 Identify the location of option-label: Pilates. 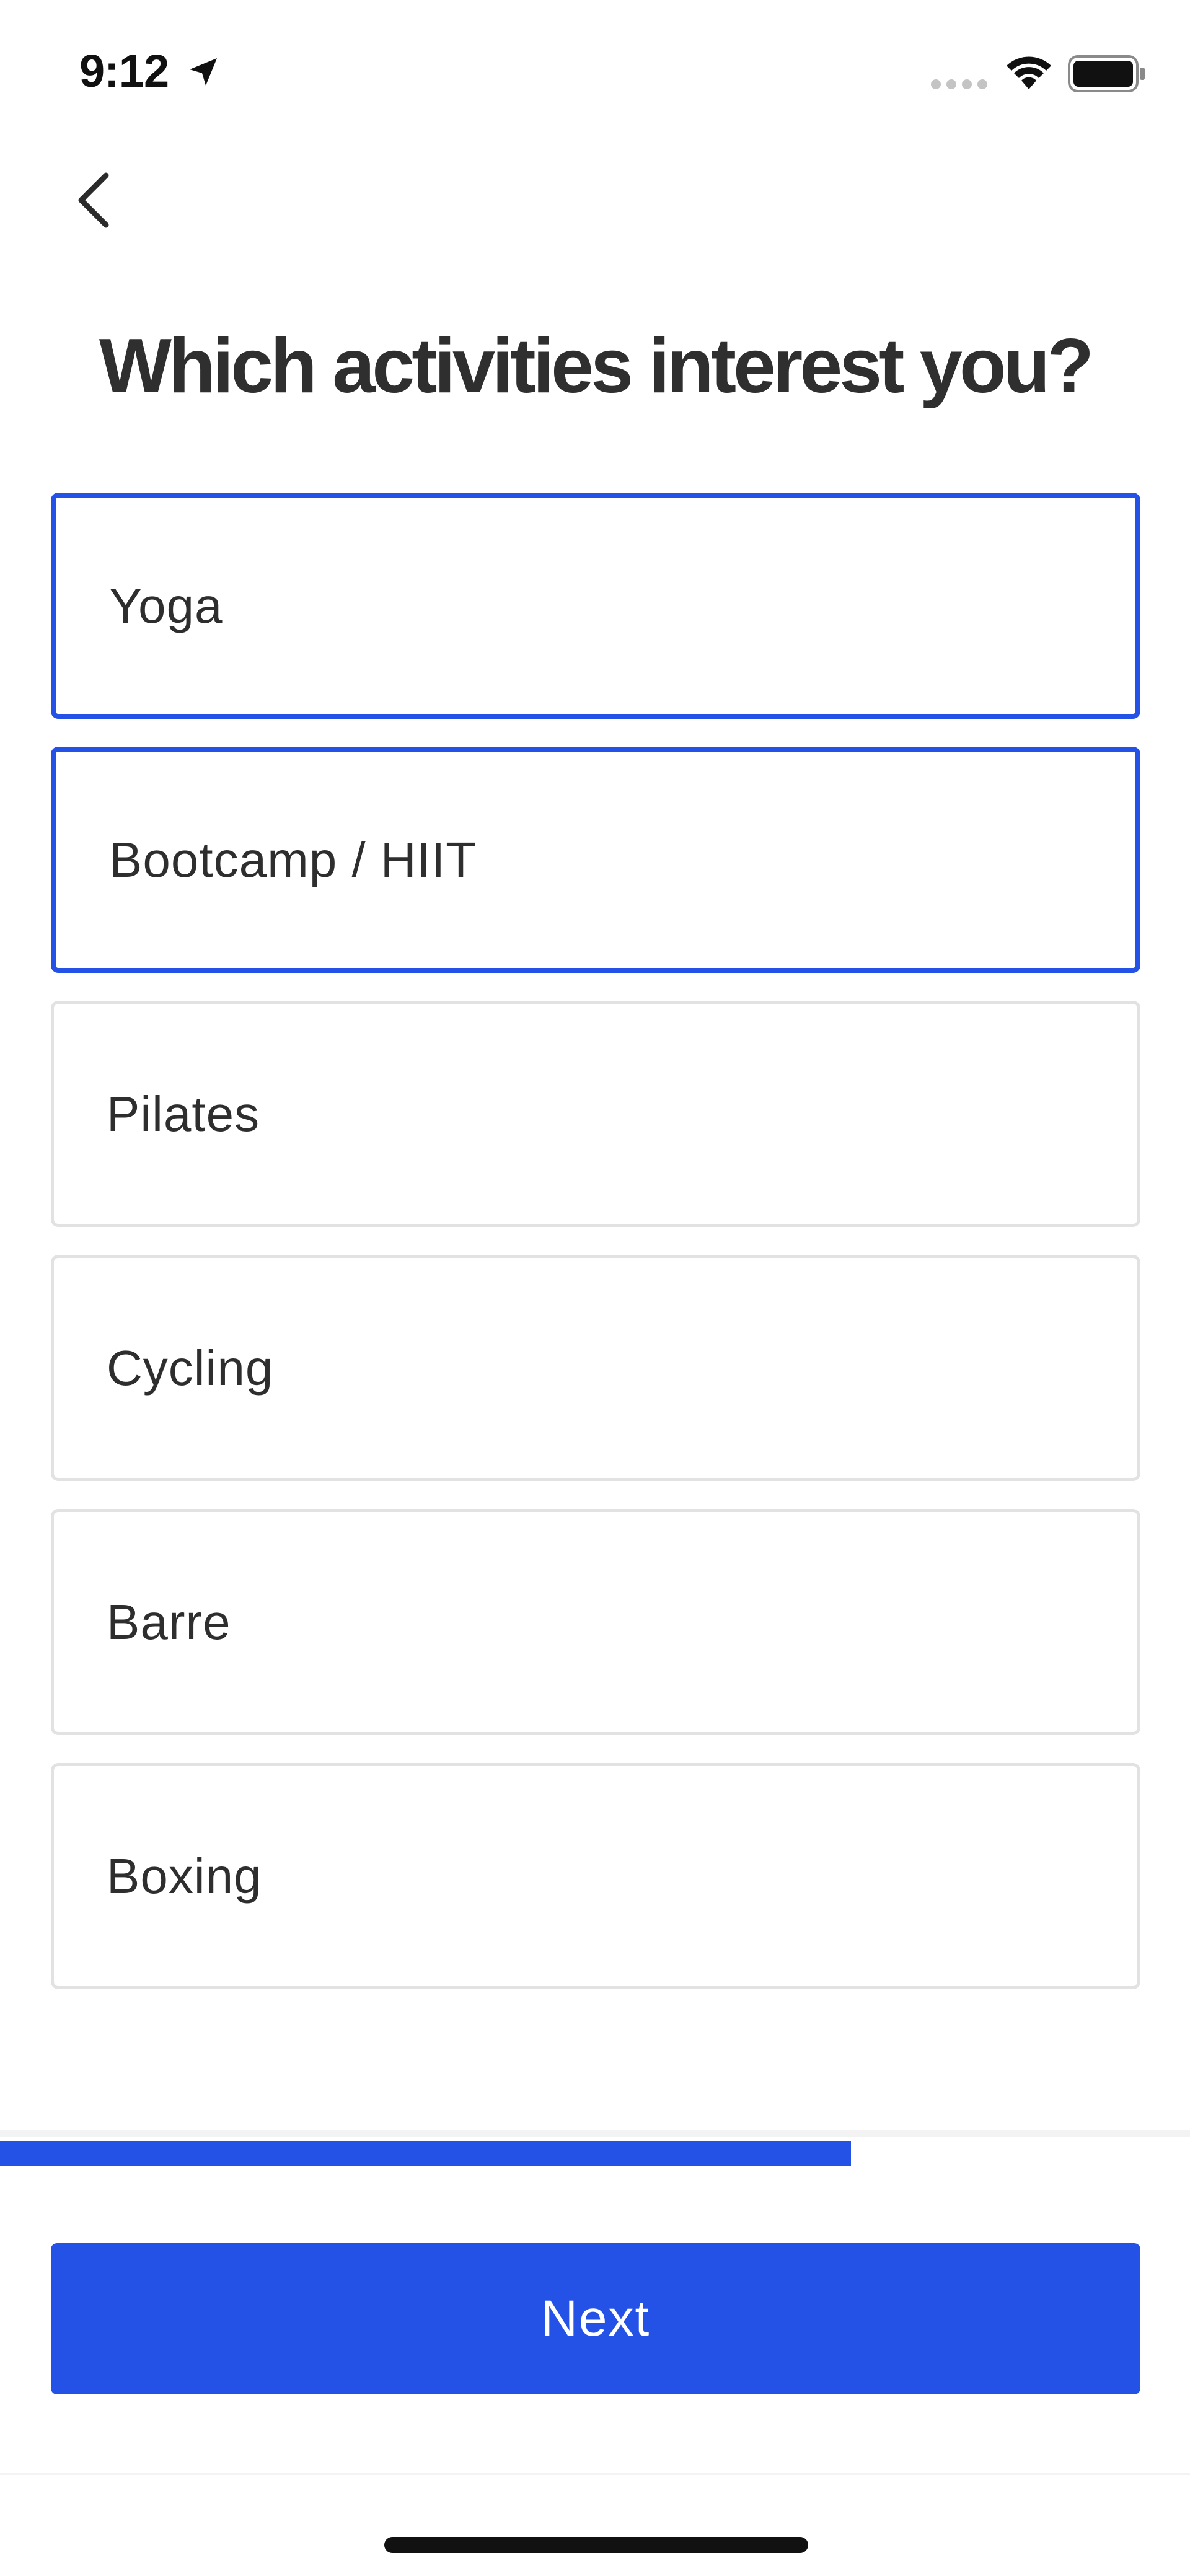
(183, 1113).